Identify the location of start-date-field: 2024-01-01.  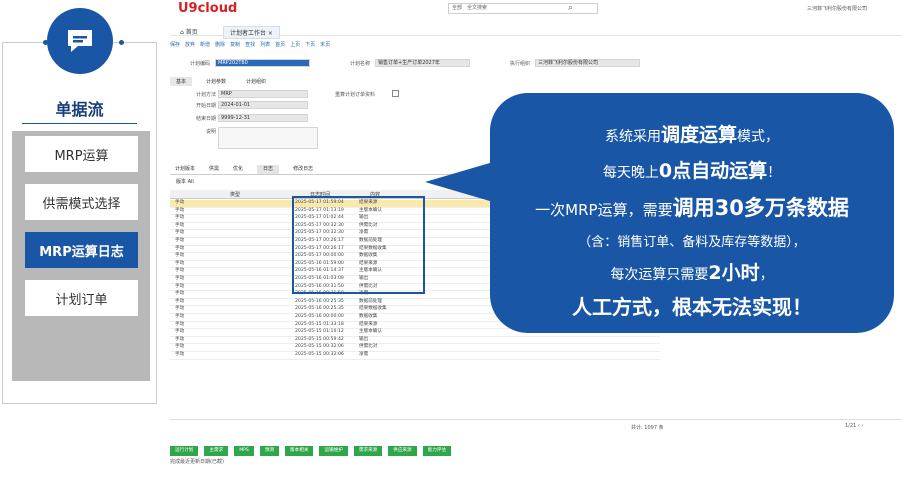
(263, 105).